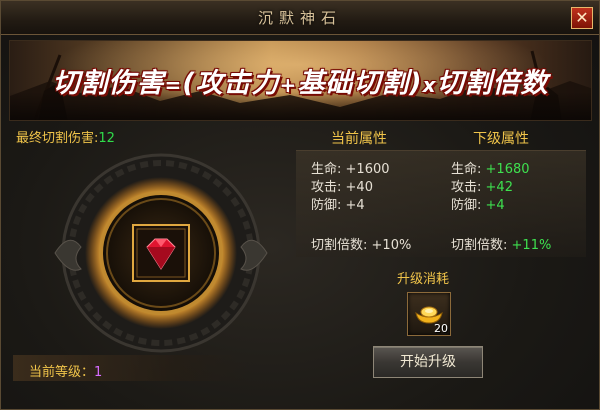  I want to click on next-hp-value: +1680, so click(507, 169).